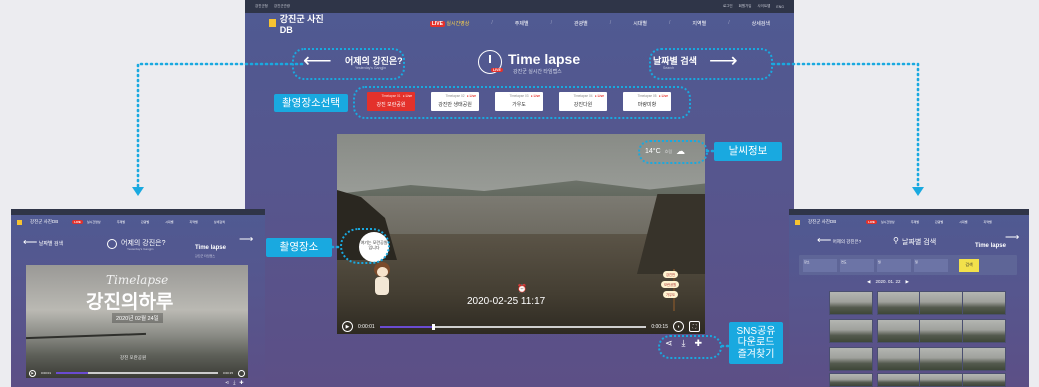 The height and width of the screenshot is (387, 1039). Describe the element at coordinates (210, 248) in the screenshot. I see `timelapse-title: Time lapse` at that location.